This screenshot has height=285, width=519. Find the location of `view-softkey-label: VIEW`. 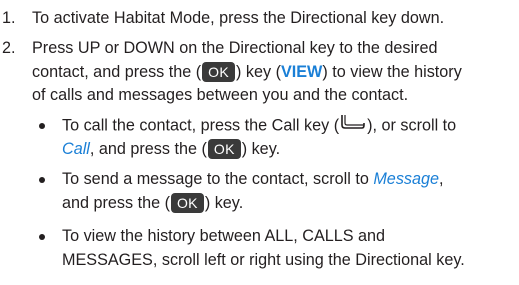

view-softkey-label: VIEW is located at coordinates (301, 72).